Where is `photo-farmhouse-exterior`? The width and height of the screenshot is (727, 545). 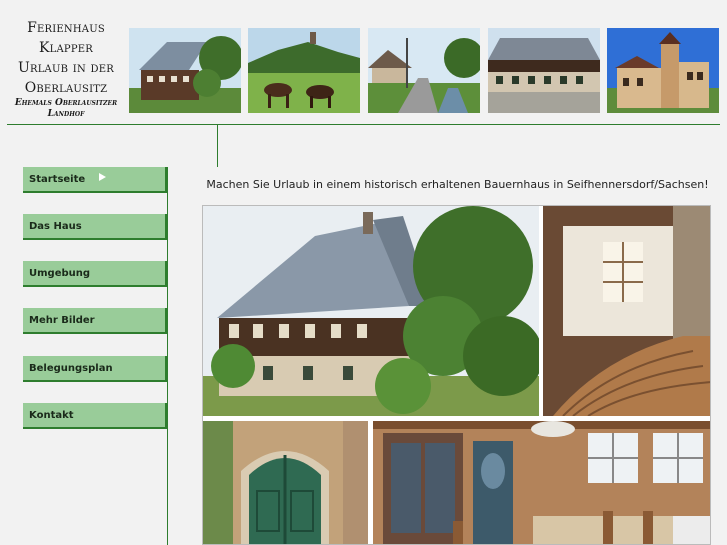 photo-farmhouse-exterior is located at coordinates (185, 70).